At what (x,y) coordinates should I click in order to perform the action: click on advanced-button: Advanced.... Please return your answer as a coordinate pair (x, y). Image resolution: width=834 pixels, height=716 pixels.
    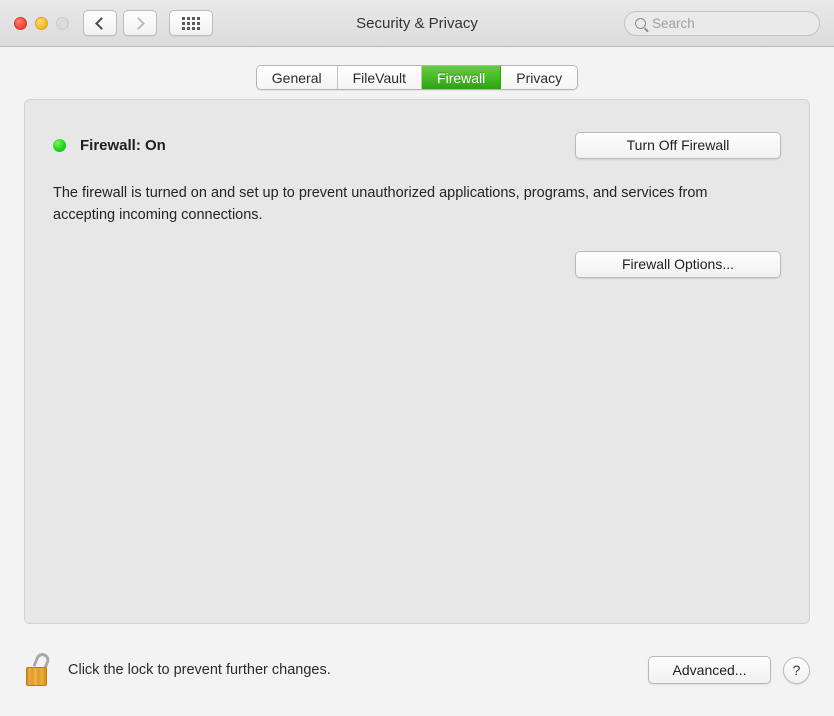
    Looking at the image, I should click on (709, 670).